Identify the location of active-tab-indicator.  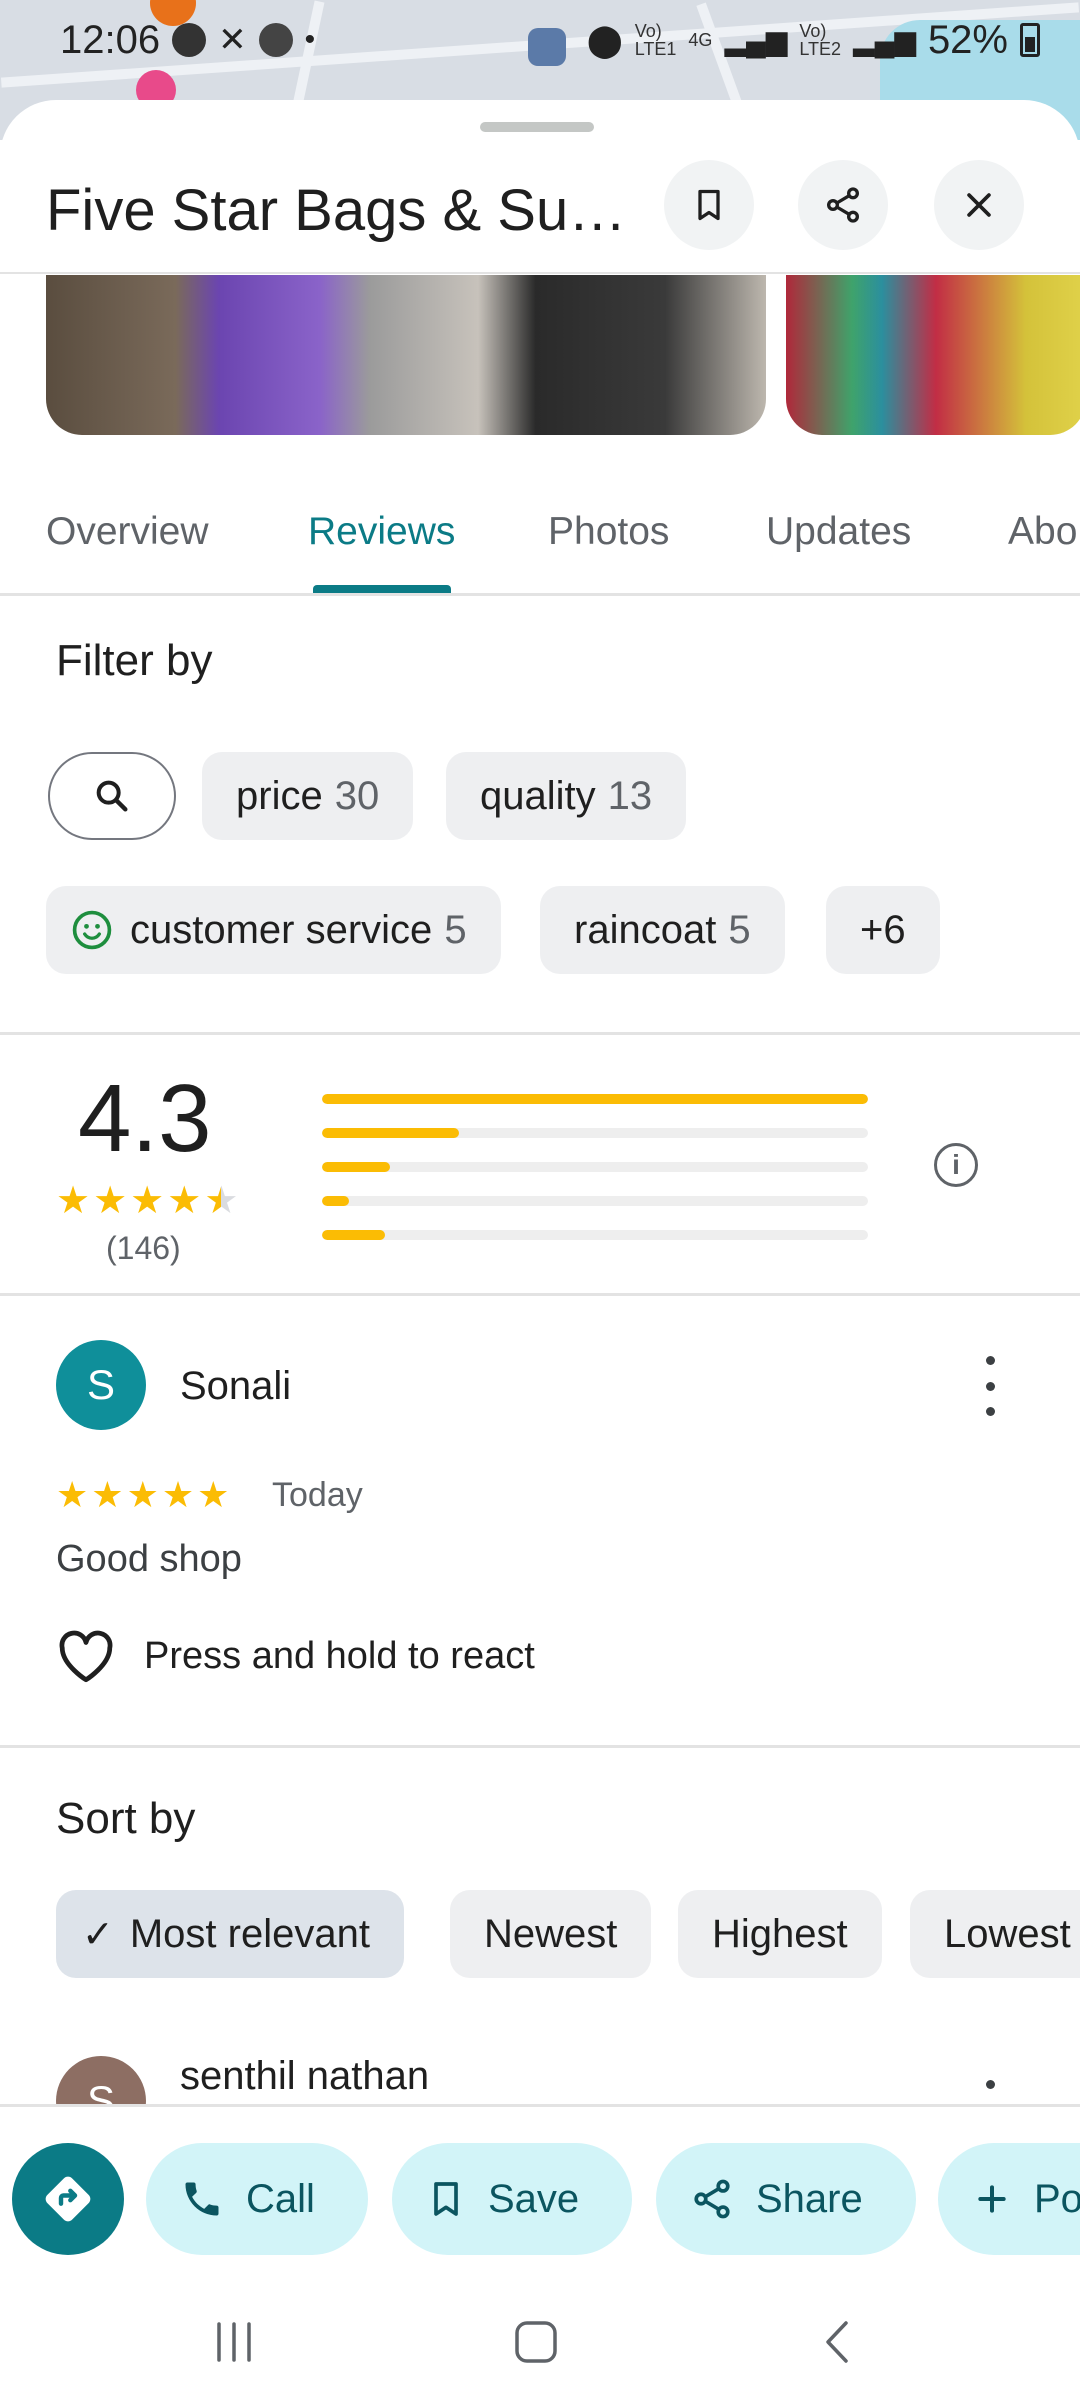
(382, 589).